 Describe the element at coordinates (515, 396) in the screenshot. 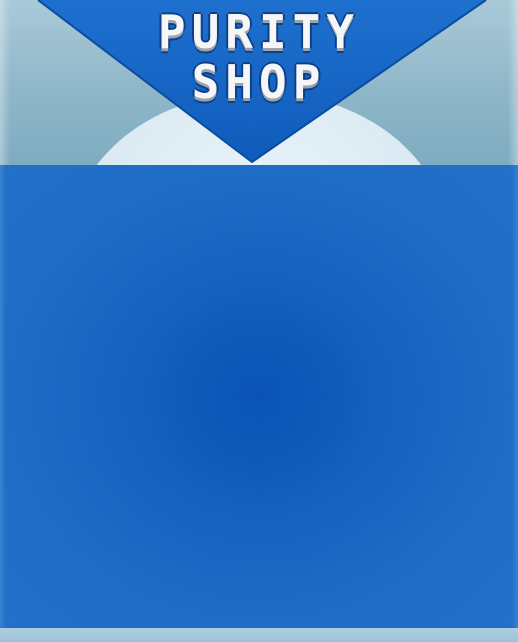

I see `panel-edge-right` at that location.